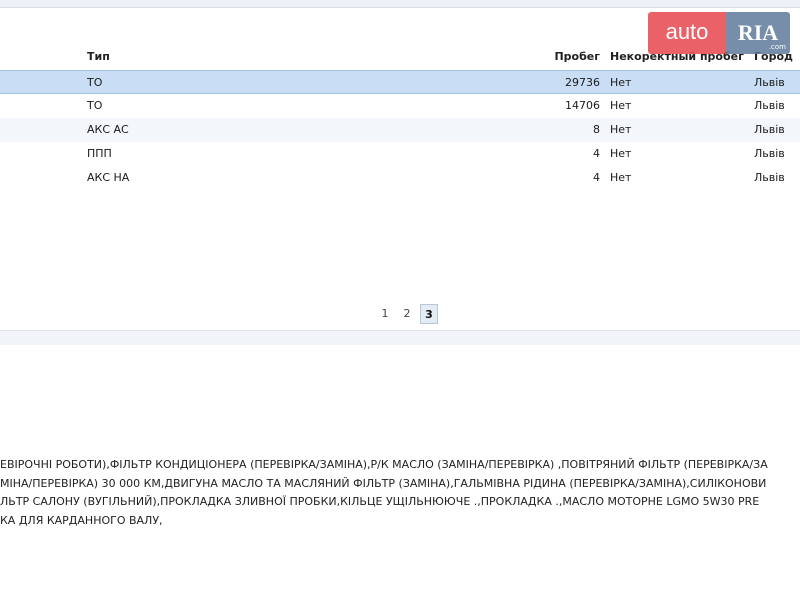  I want to click on cell-type: АКС НА, so click(108, 177).